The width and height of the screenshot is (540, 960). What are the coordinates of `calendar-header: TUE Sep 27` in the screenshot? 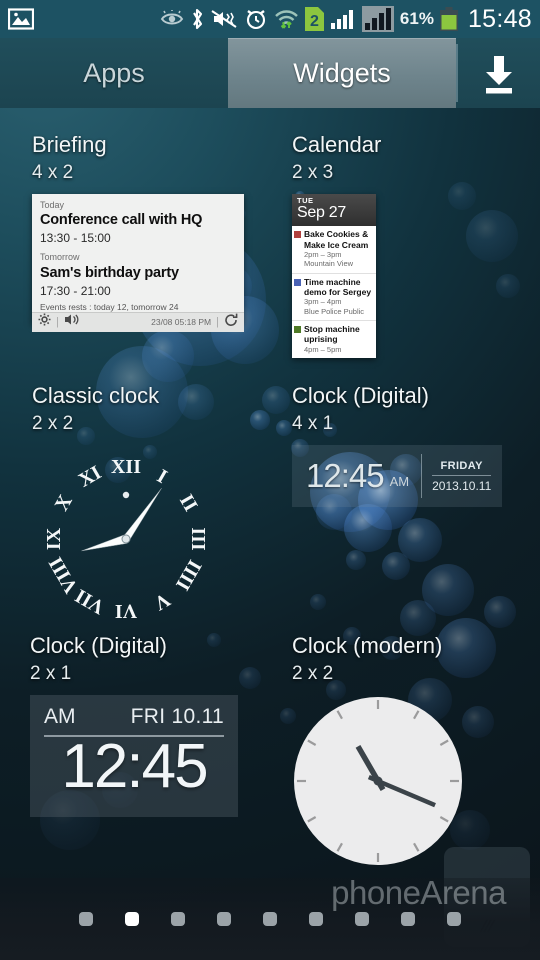 It's located at (334, 210).